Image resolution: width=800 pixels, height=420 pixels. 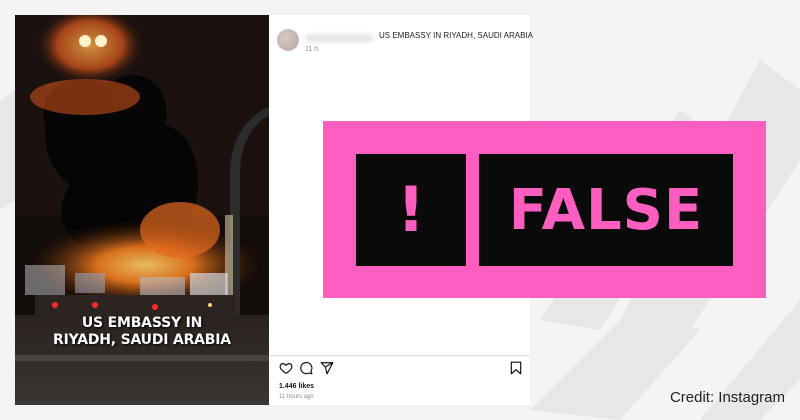 What do you see at coordinates (296, 386) in the screenshot?
I see `likes-count: 1.446 likes` at bounding box center [296, 386].